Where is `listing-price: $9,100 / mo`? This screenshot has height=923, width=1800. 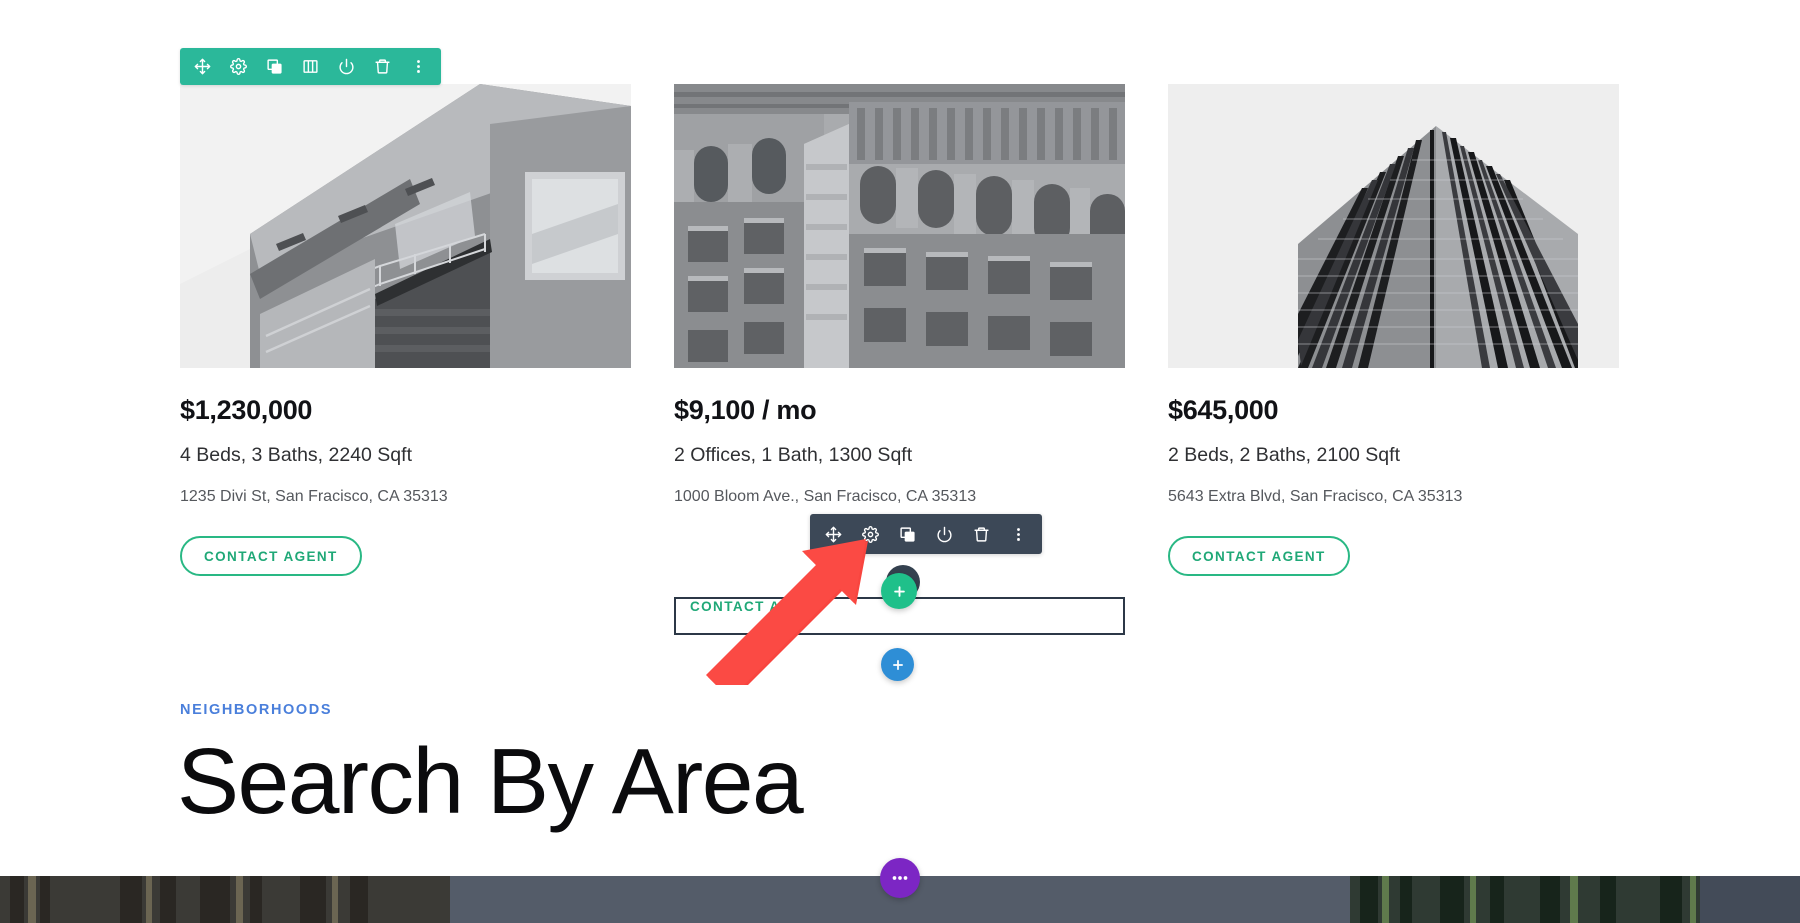
listing-price: $9,100 / mo is located at coordinates (745, 410).